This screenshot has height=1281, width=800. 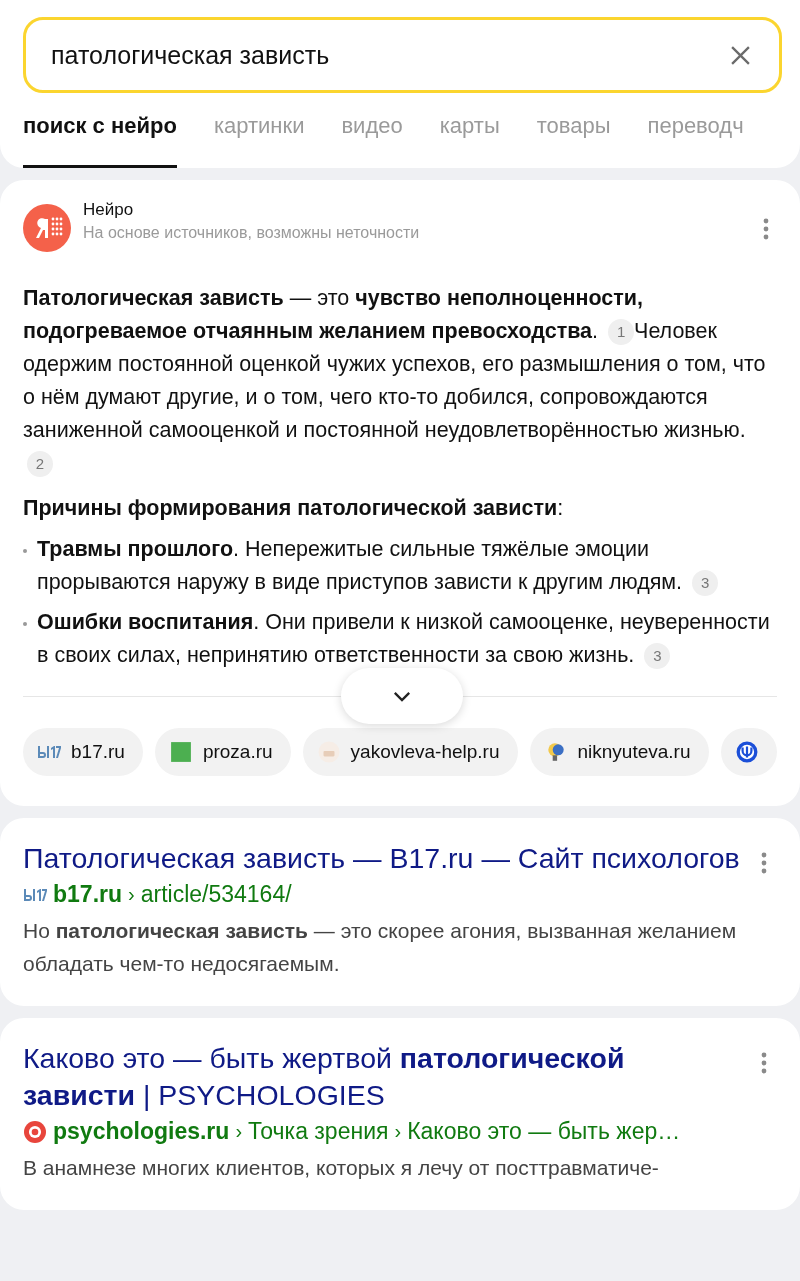 What do you see at coordinates (402, 696) in the screenshot?
I see `chevron-down-icon` at bounding box center [402, 696].